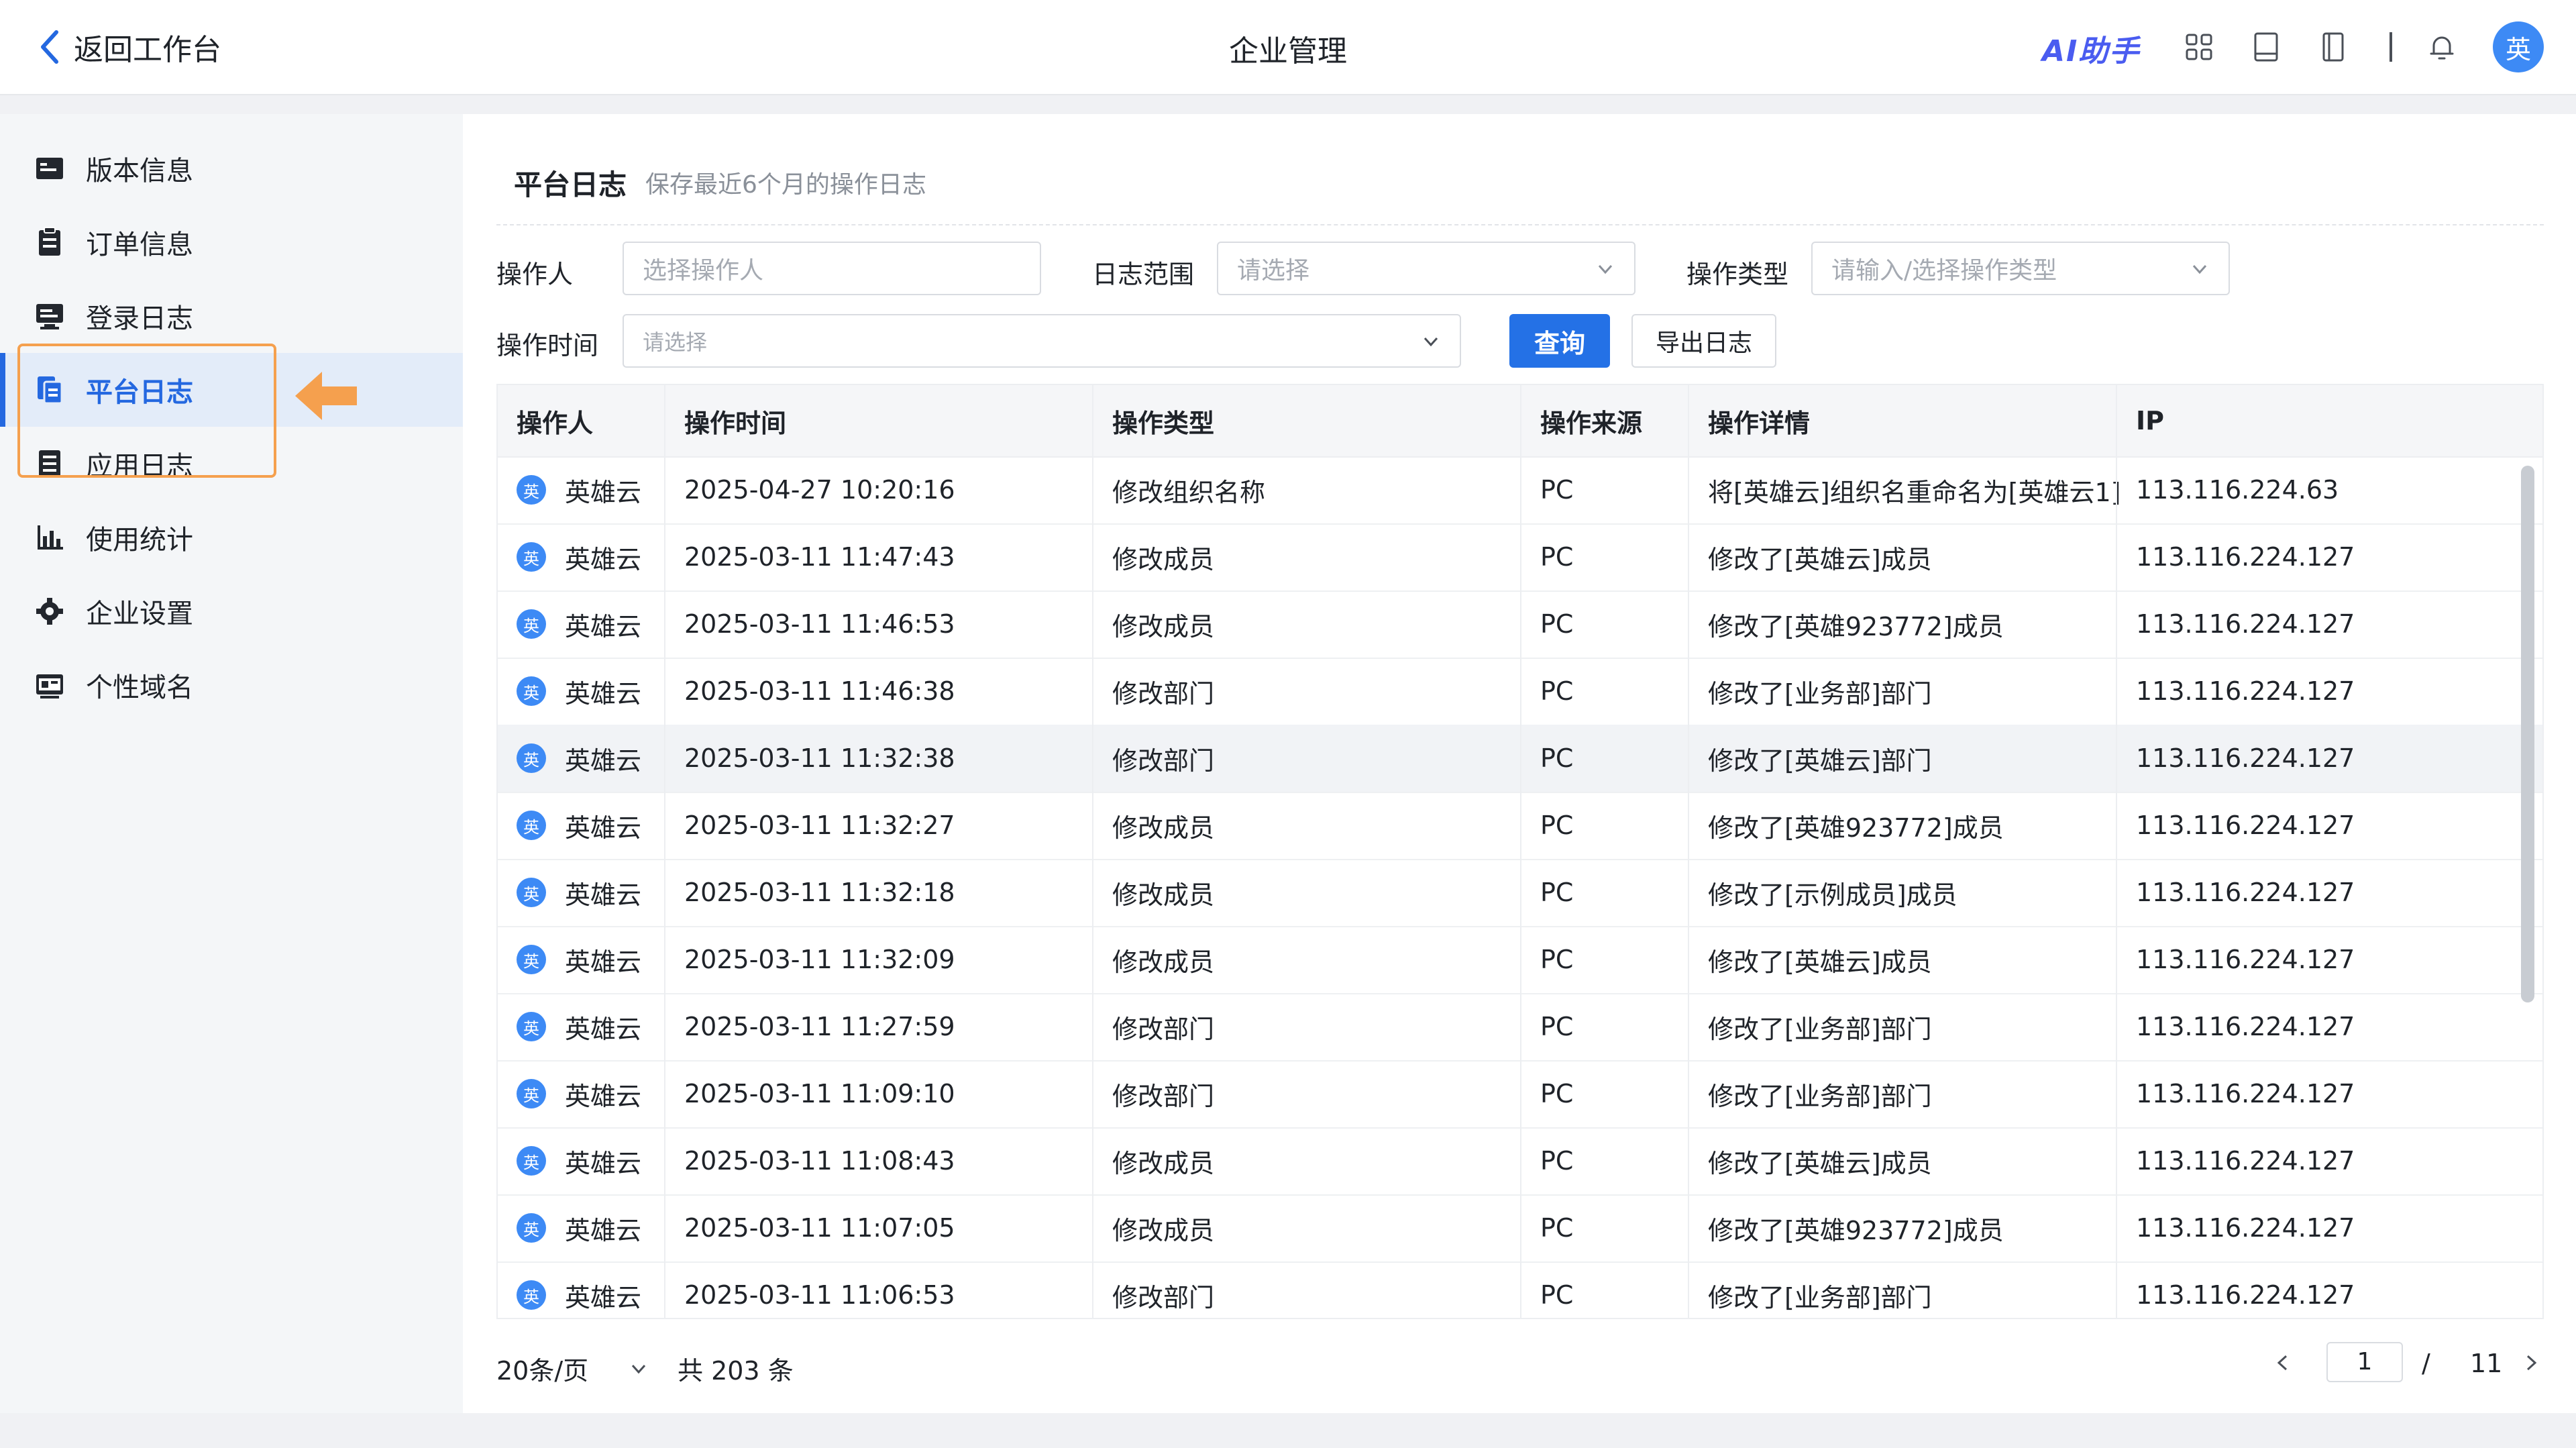 This screenshot has width=2576, height=1448. I want to click on column-header-operator: 操作人, so click(581, 420).